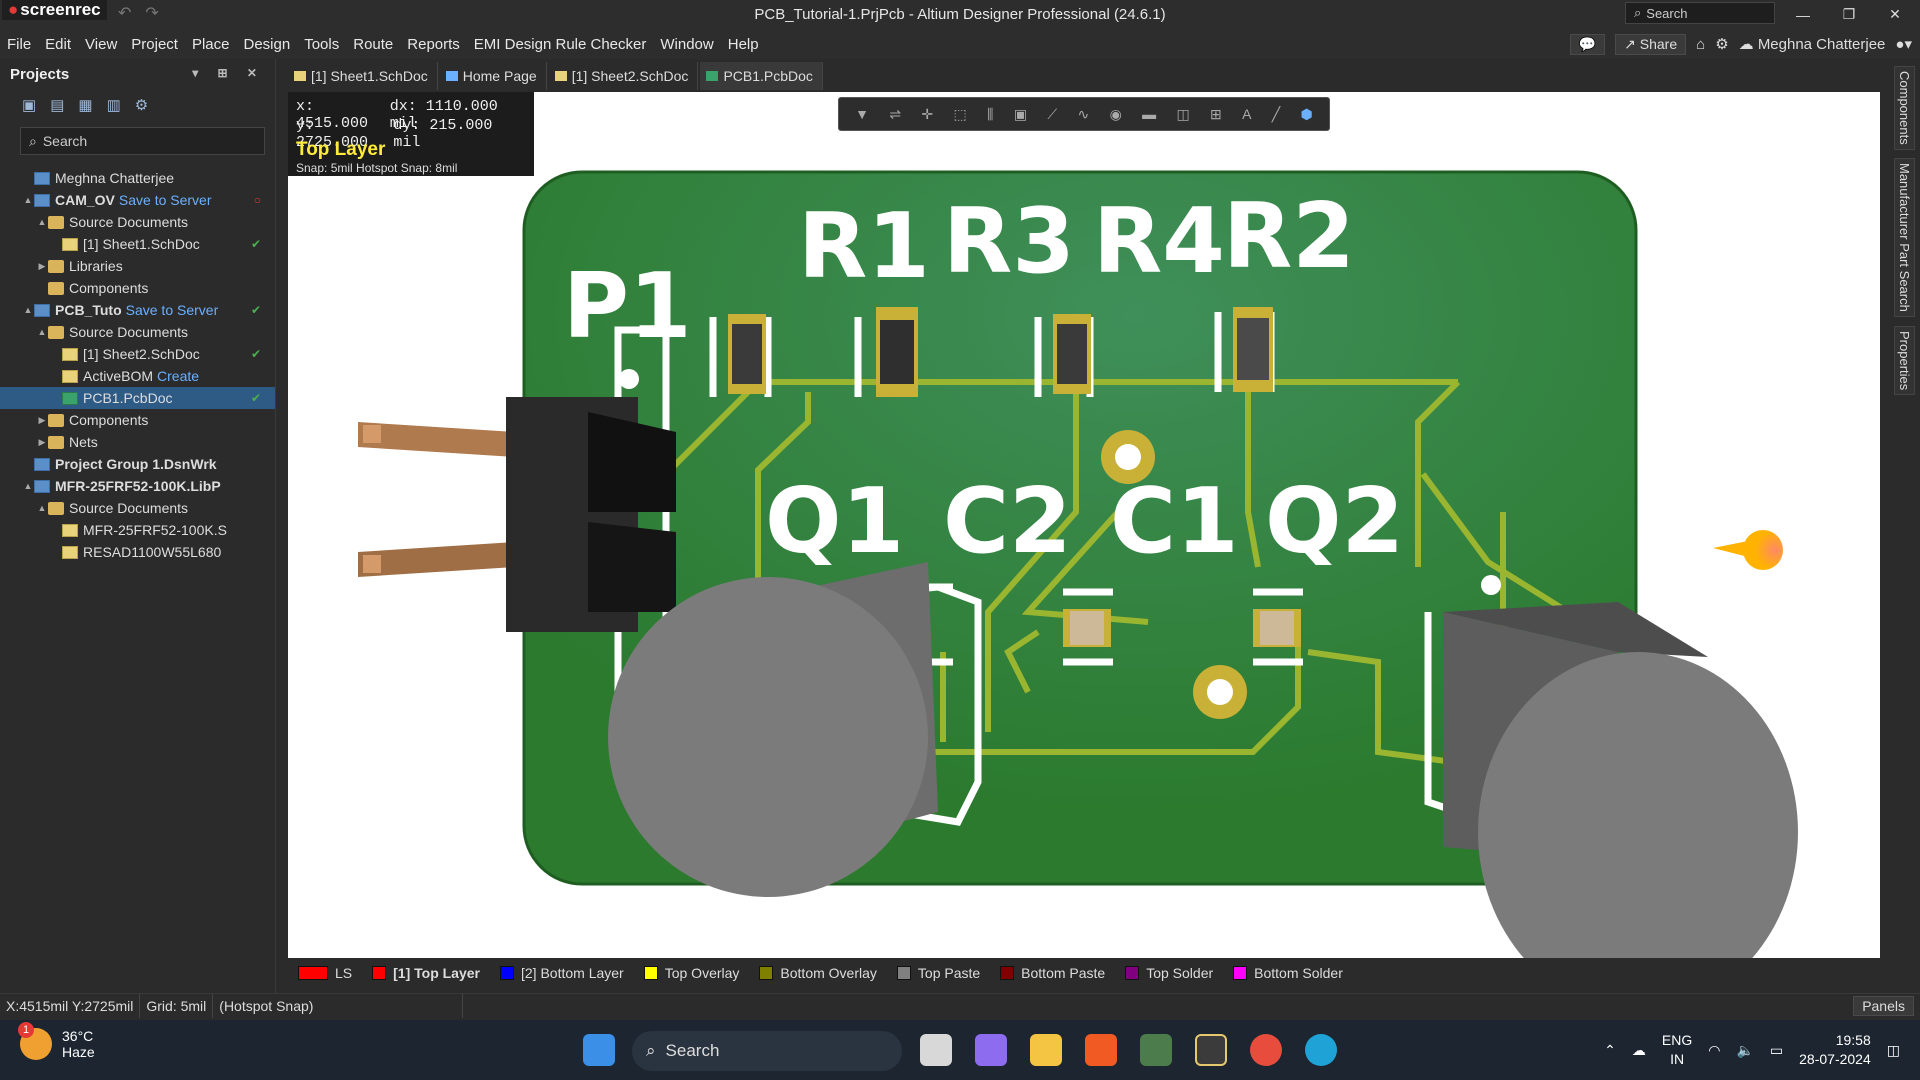 This screenshot has height=1080, width=1920. What do you see at coordinates (1307, 114) in the screenshot?
I see `3d-body-icon: ⬢` at bounding box center [1307, 114].